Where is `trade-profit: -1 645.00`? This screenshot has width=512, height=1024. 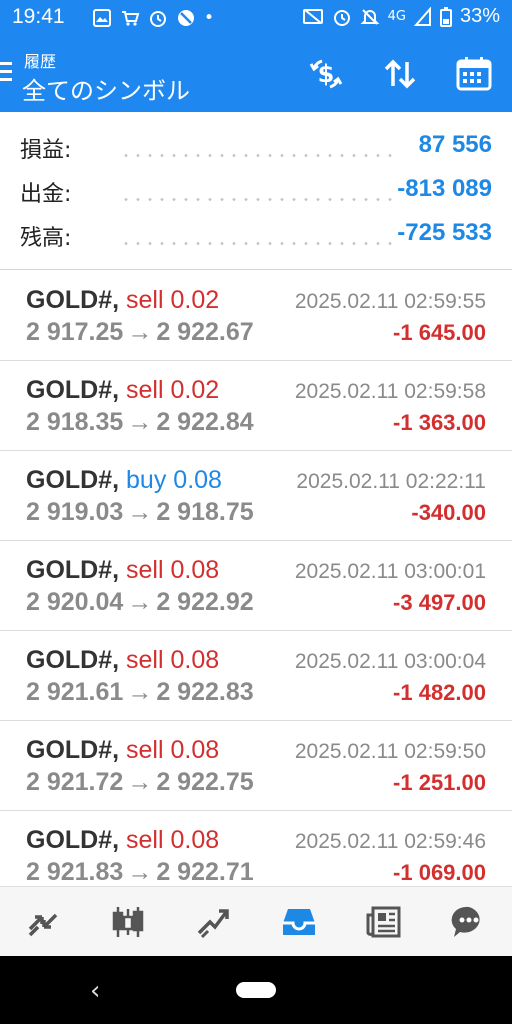 trade-profit: -1 645.00 is located at coordinates (439, 332).